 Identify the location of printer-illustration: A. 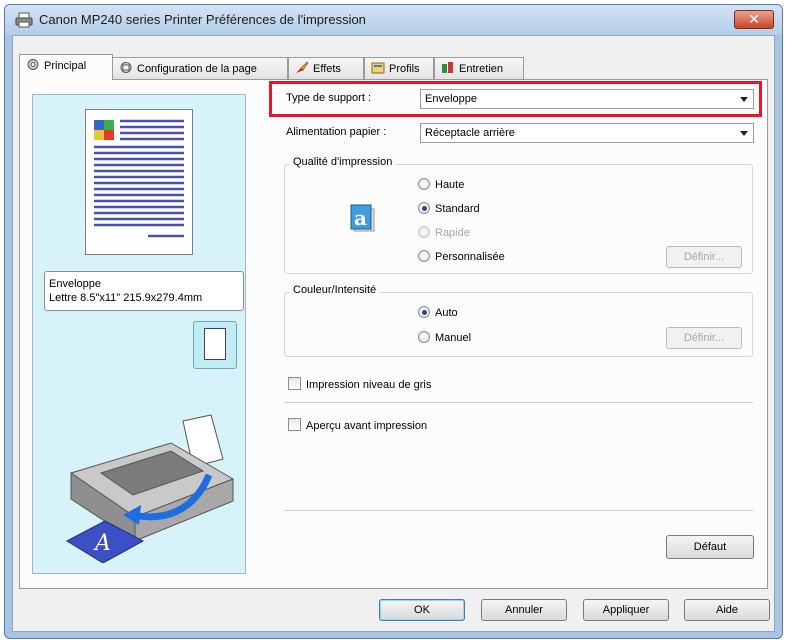
(150, 488).